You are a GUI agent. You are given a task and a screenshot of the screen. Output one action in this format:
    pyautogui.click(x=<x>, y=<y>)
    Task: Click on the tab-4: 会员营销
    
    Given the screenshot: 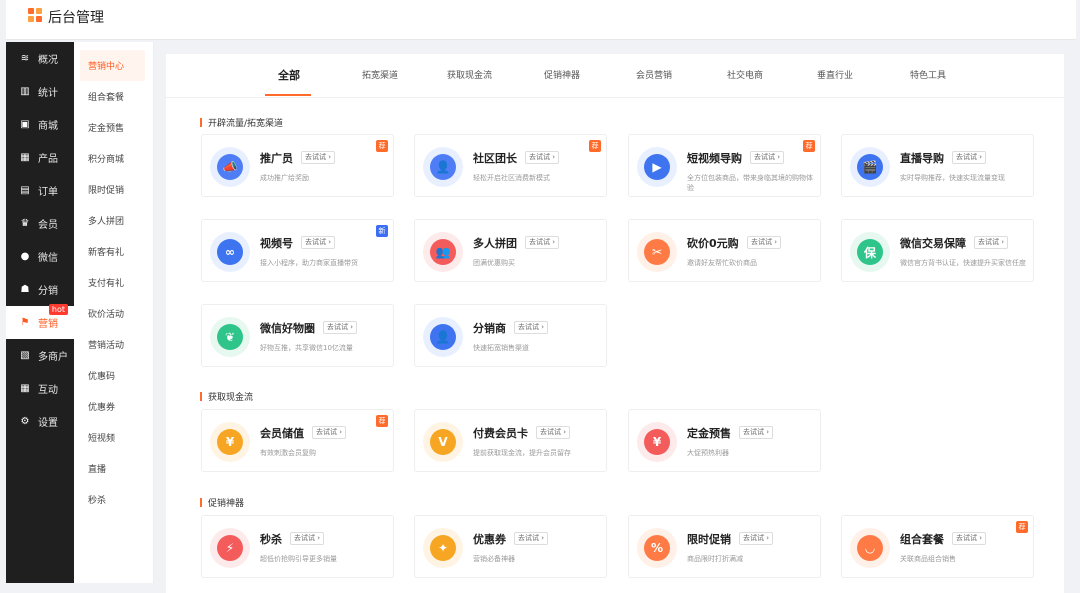 What is the action you would take?
    pyautogui.click(x=654, y=74)
    